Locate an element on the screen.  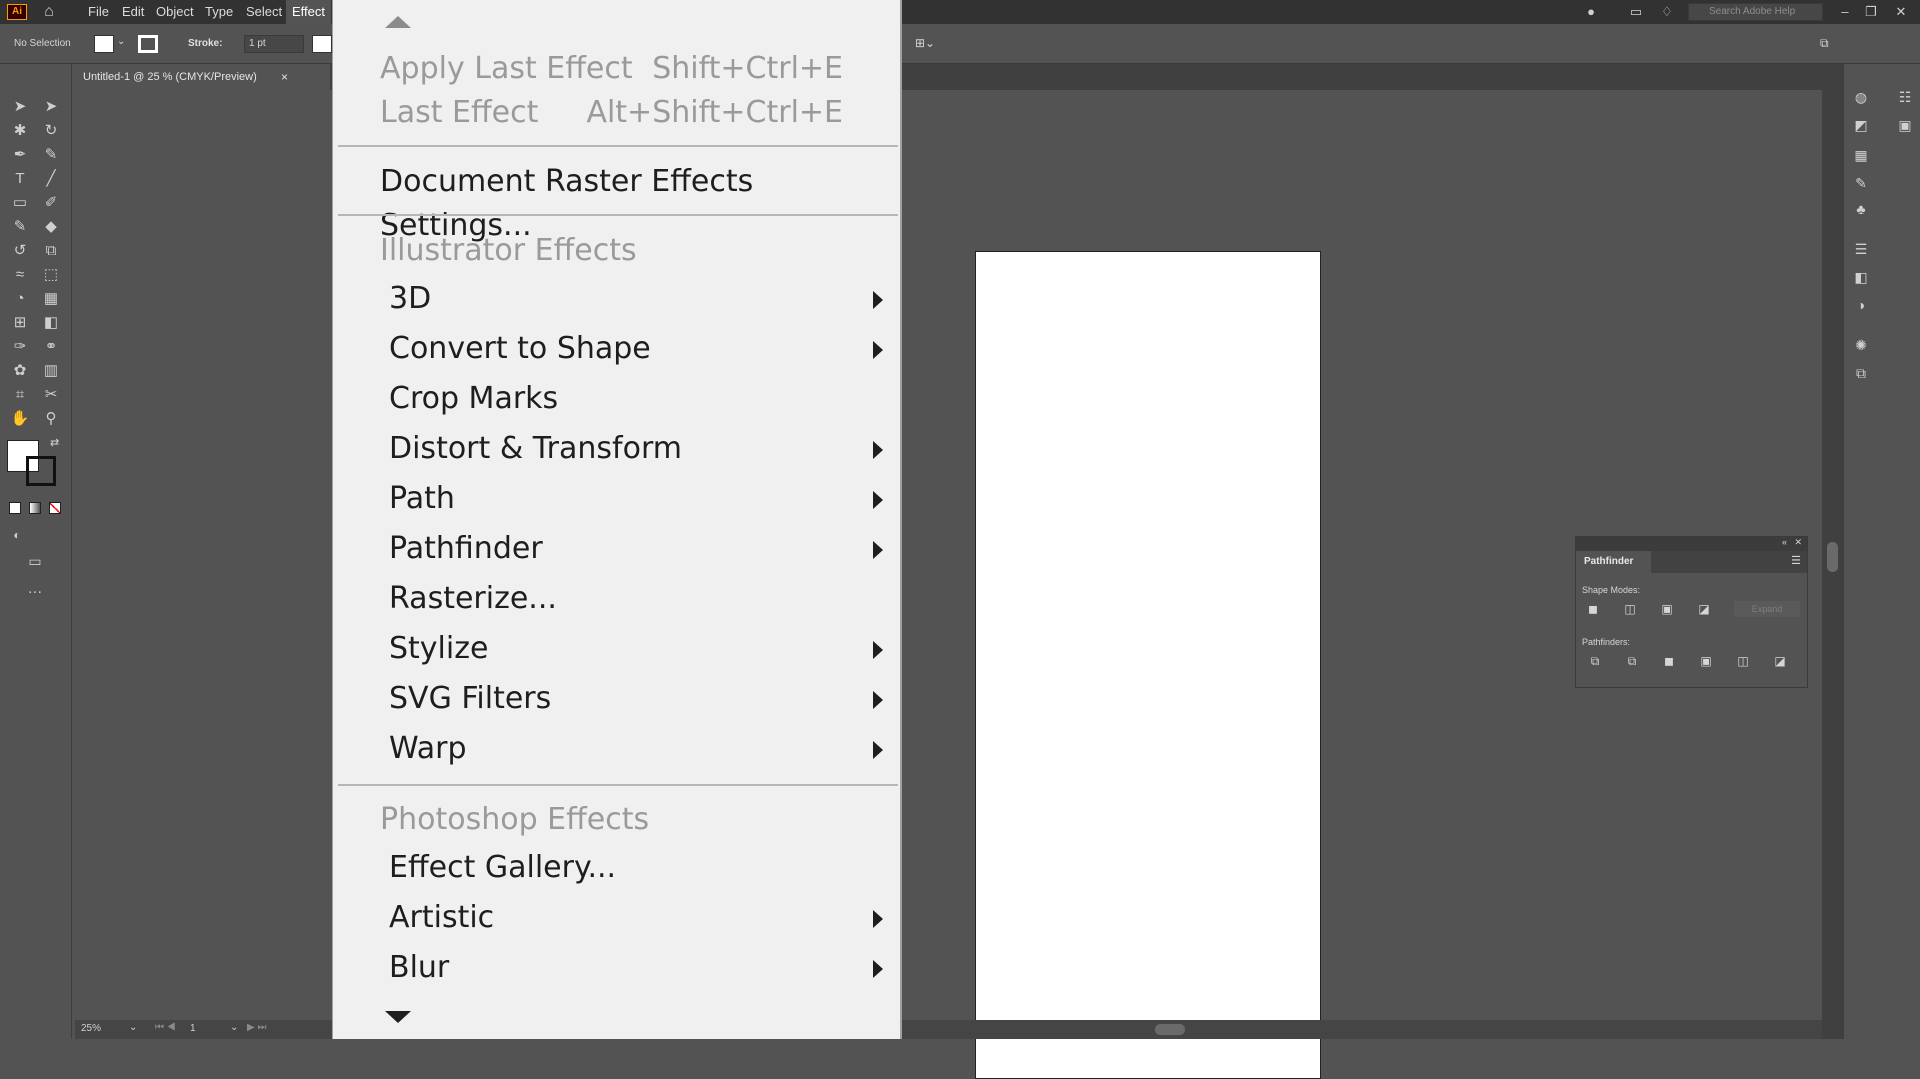
workspace-icon: ▭ is located at coordinates (1636, 12).